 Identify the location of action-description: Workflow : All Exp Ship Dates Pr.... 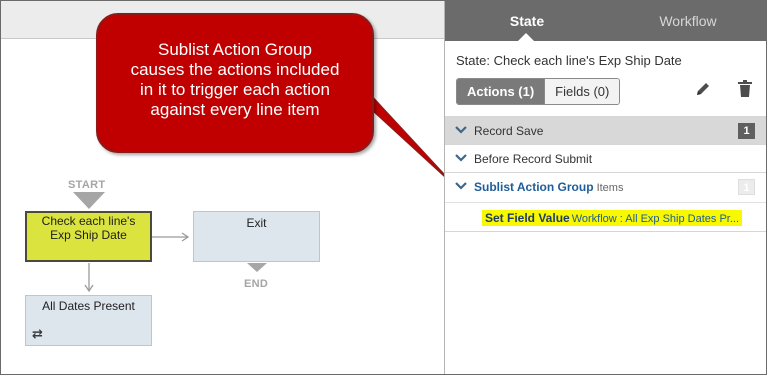
(655, 219).